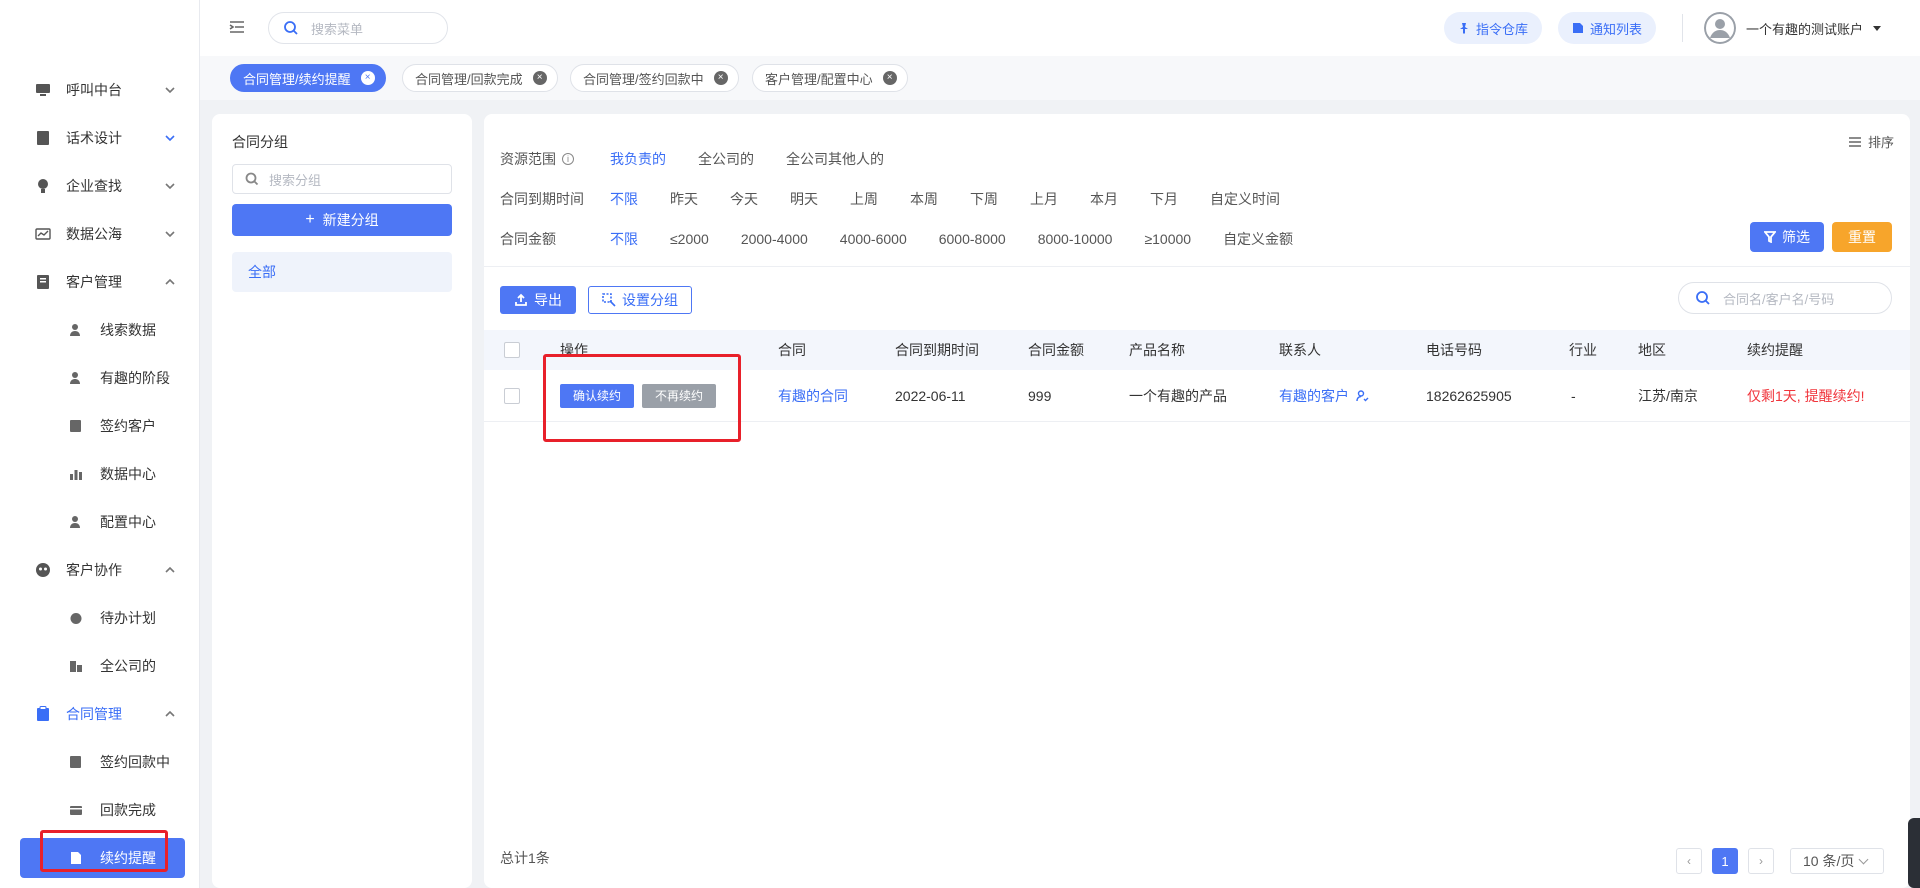 This screenshot has width=1920, height=888. What do you see at coordinates (684, 199) in the screenshot?
I see `filter-option: 昨天` at bounding box center [684, 199].